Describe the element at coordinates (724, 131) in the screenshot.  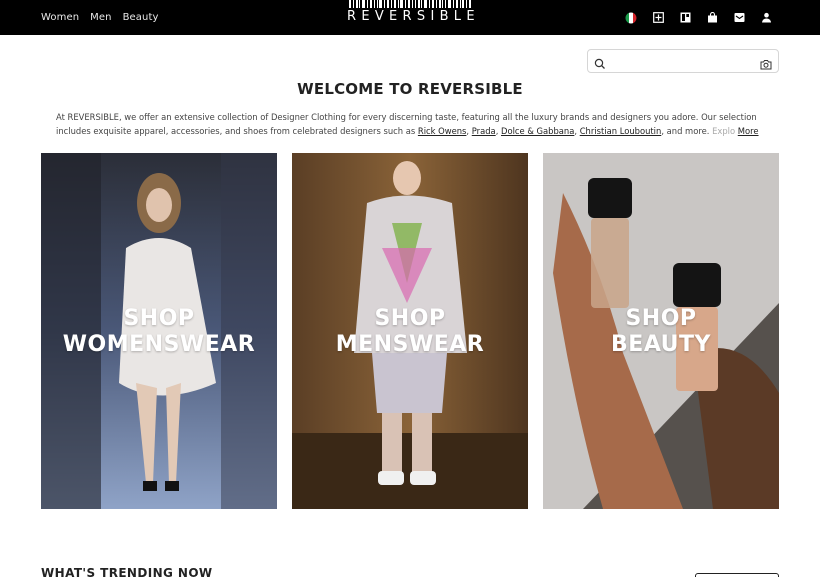
I see `intro-text-fade: Explo` at that location.